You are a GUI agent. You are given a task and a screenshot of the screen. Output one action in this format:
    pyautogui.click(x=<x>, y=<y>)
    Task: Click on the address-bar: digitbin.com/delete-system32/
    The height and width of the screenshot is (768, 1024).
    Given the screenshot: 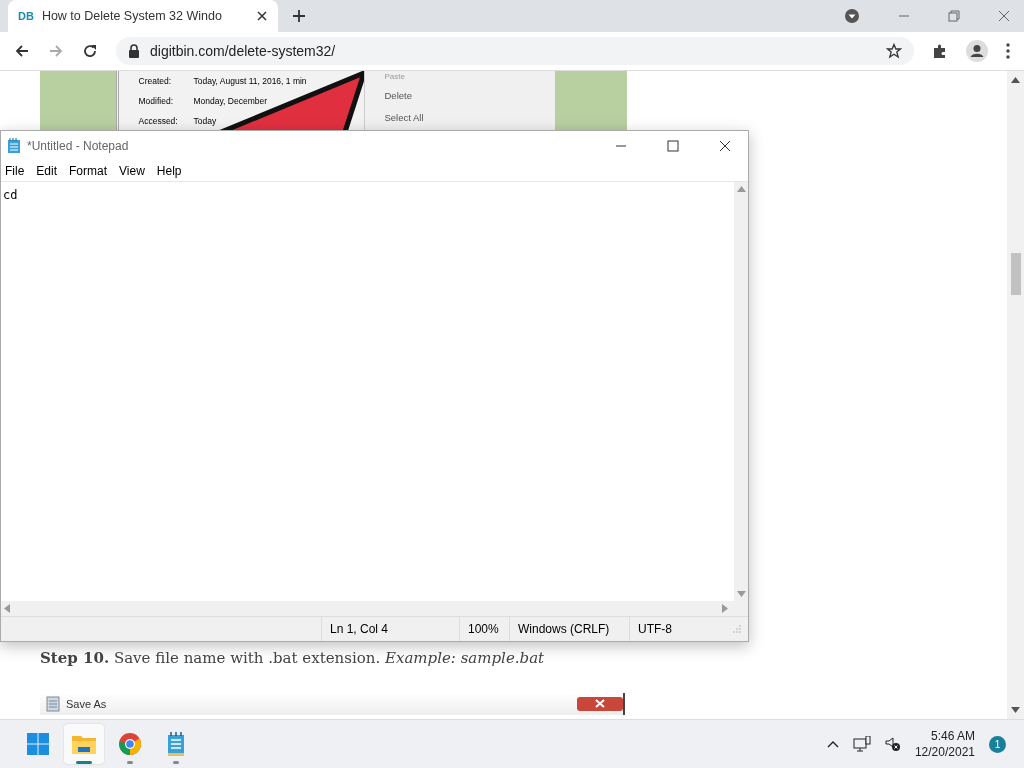 What is the action you would take?
    pyautogui.click(x=515, y=51)
    